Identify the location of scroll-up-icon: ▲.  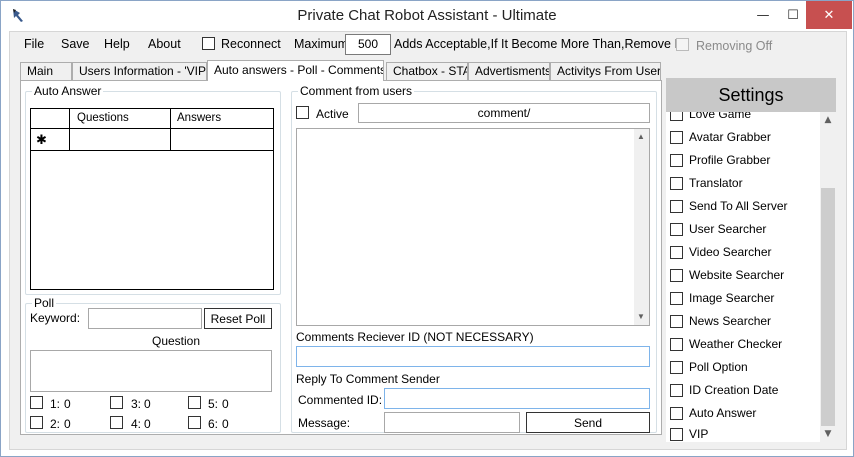
(641, 137).